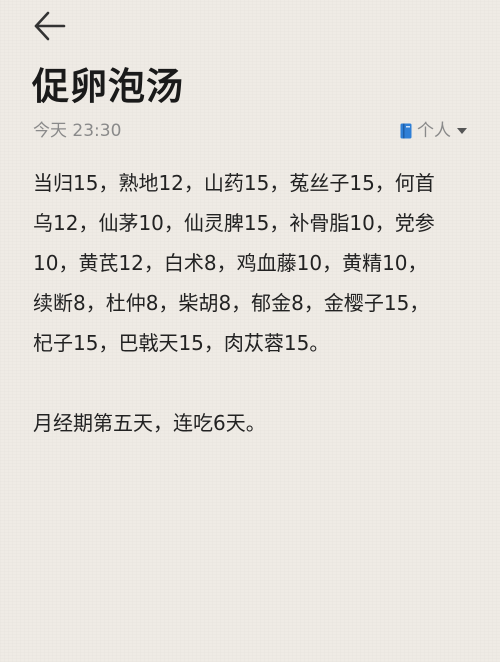 The image size is (500, 662). Describe the element at coordinates (149, 423) in the screenshot. I see `body-line: 月经期第五天，连吃6天。` at that location.